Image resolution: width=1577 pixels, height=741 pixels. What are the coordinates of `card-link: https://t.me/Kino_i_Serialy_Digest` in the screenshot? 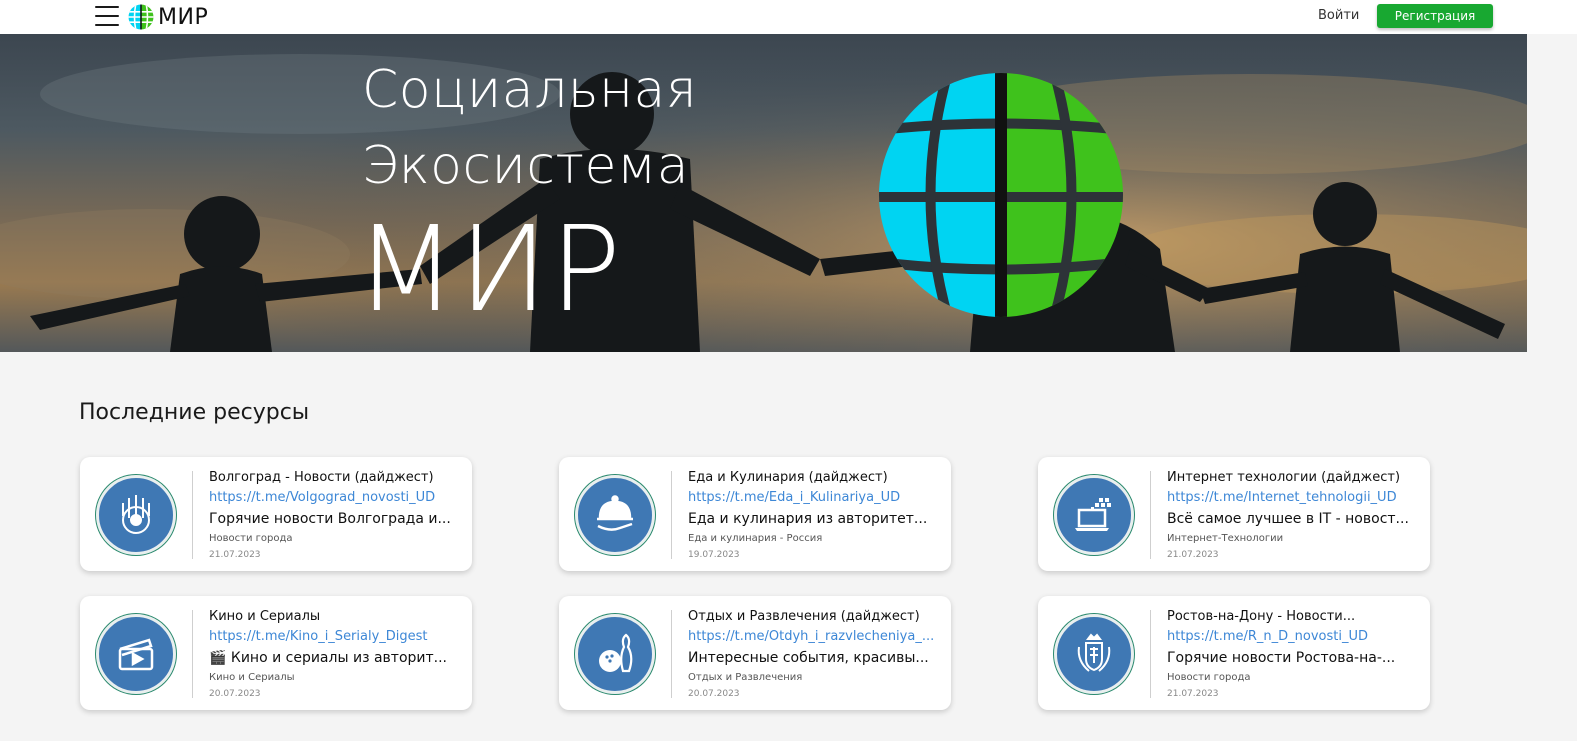 It's located at (334, 636).